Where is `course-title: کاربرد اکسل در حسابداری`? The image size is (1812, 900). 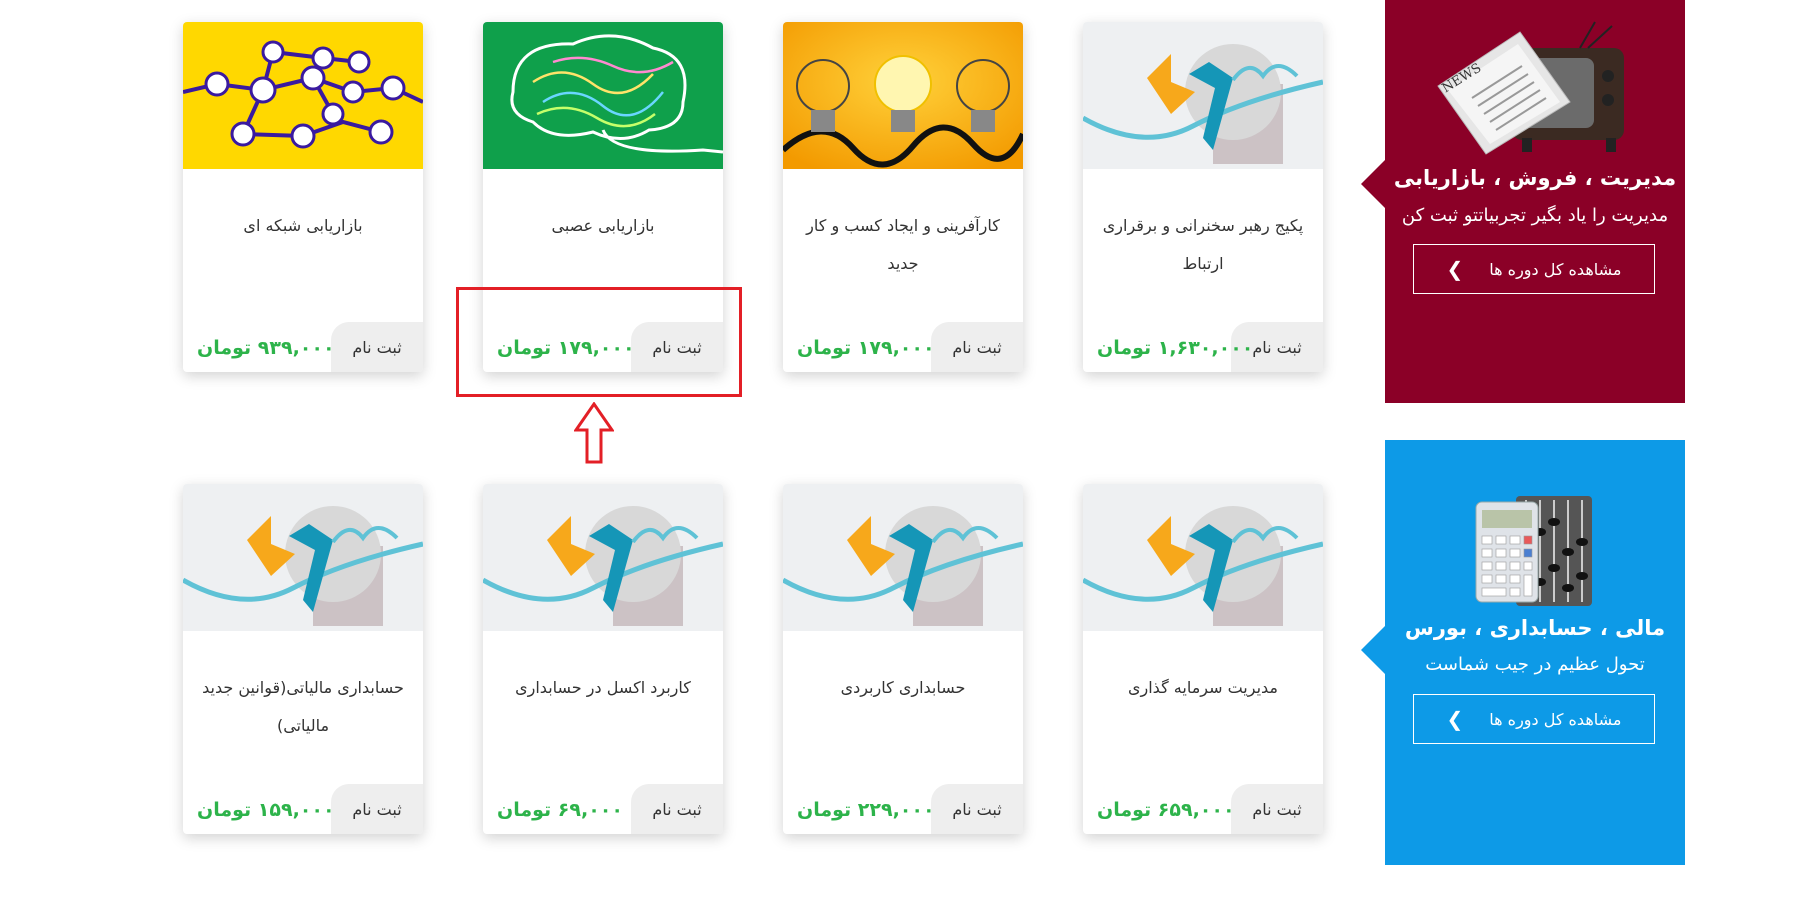 course-title: کاربرد اکسل در حسابداری is located at coordinates (603, 687).